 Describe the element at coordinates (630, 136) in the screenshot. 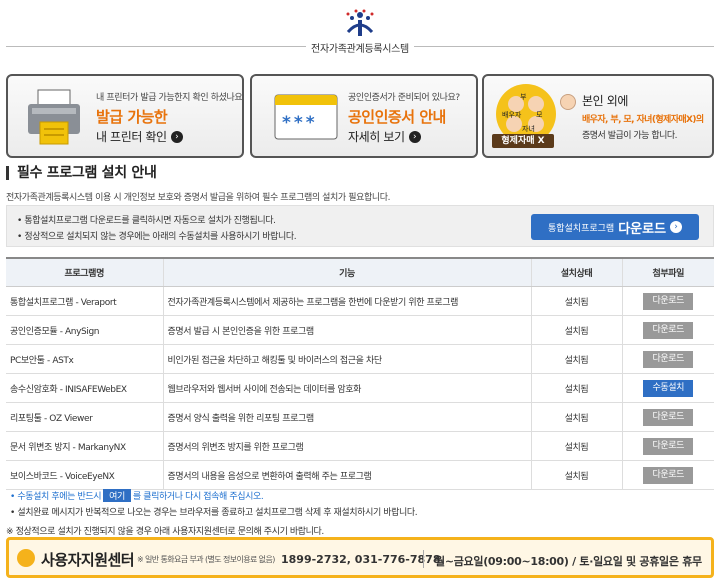

I see `card-sub-text: 증명서 발급이 가능 합니다.` at that location.